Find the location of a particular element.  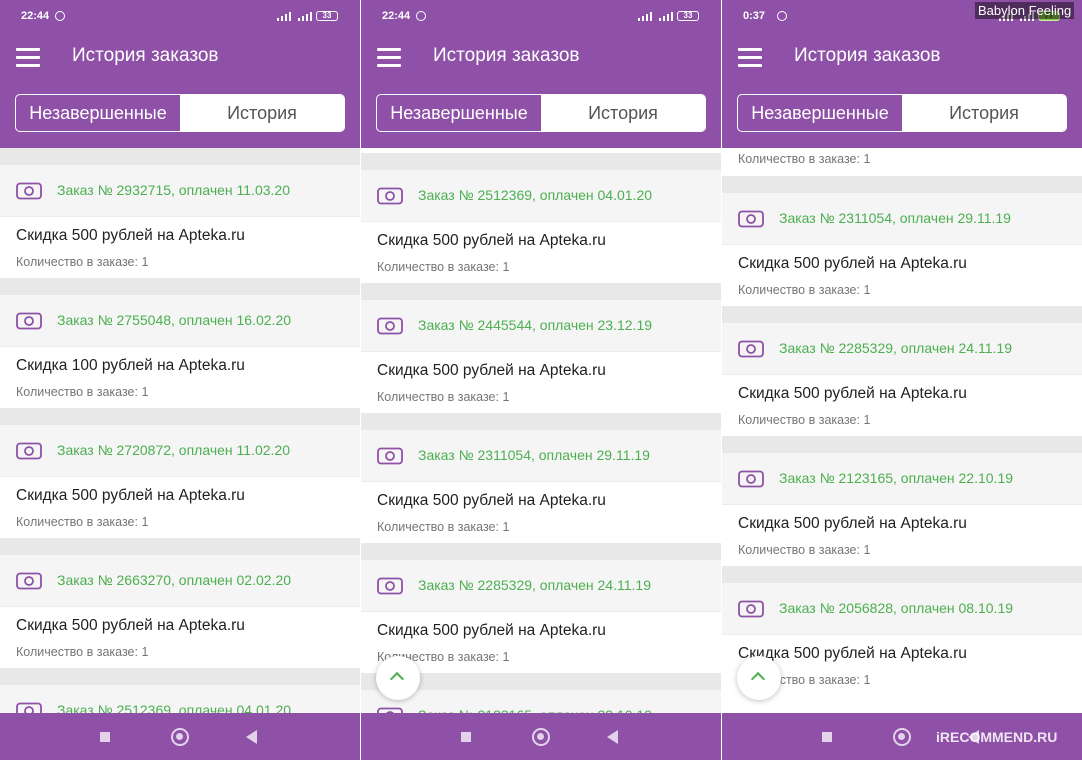

order-title: Заказ № 2755048, оплачен 16.02.20 is located at coordinates (174, 320).